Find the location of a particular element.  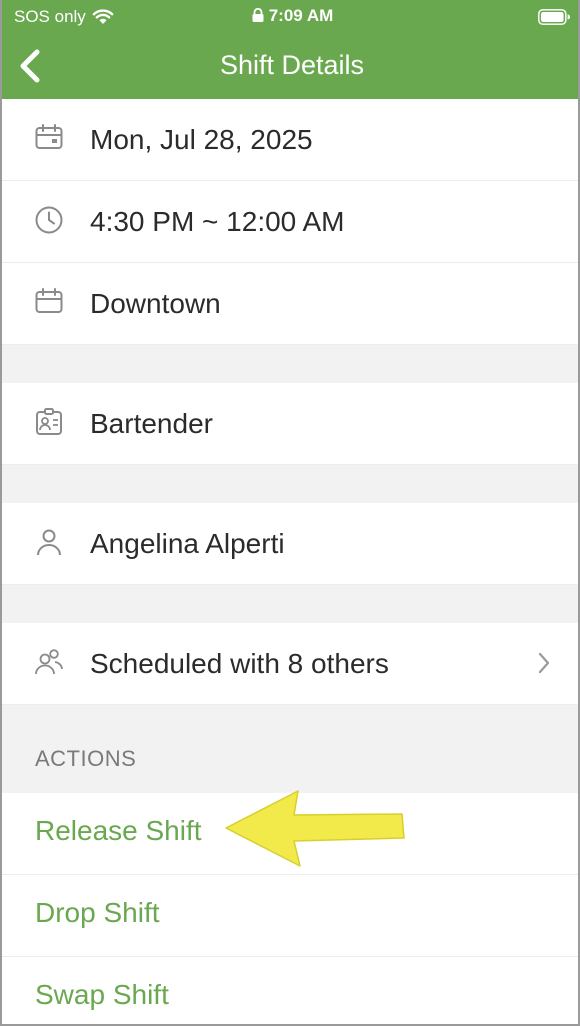

chevron-right-icon is located at coordinates (544, 663).